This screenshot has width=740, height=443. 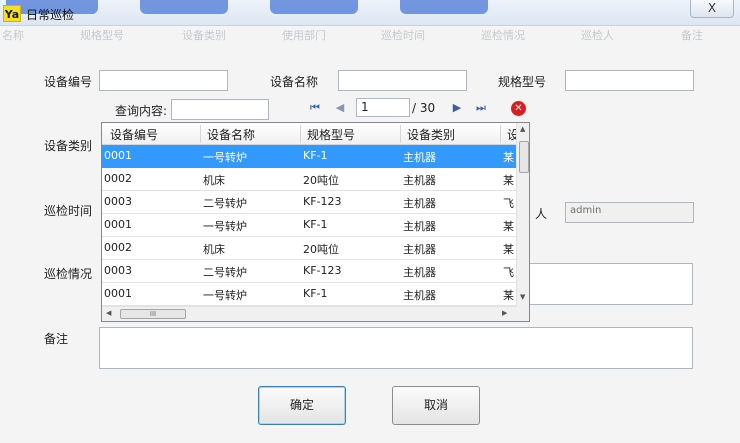 What do you see at coordinates (522, 314) in the screenshot?
I see `scrollbar-corner` at bounding box center [522, 314].